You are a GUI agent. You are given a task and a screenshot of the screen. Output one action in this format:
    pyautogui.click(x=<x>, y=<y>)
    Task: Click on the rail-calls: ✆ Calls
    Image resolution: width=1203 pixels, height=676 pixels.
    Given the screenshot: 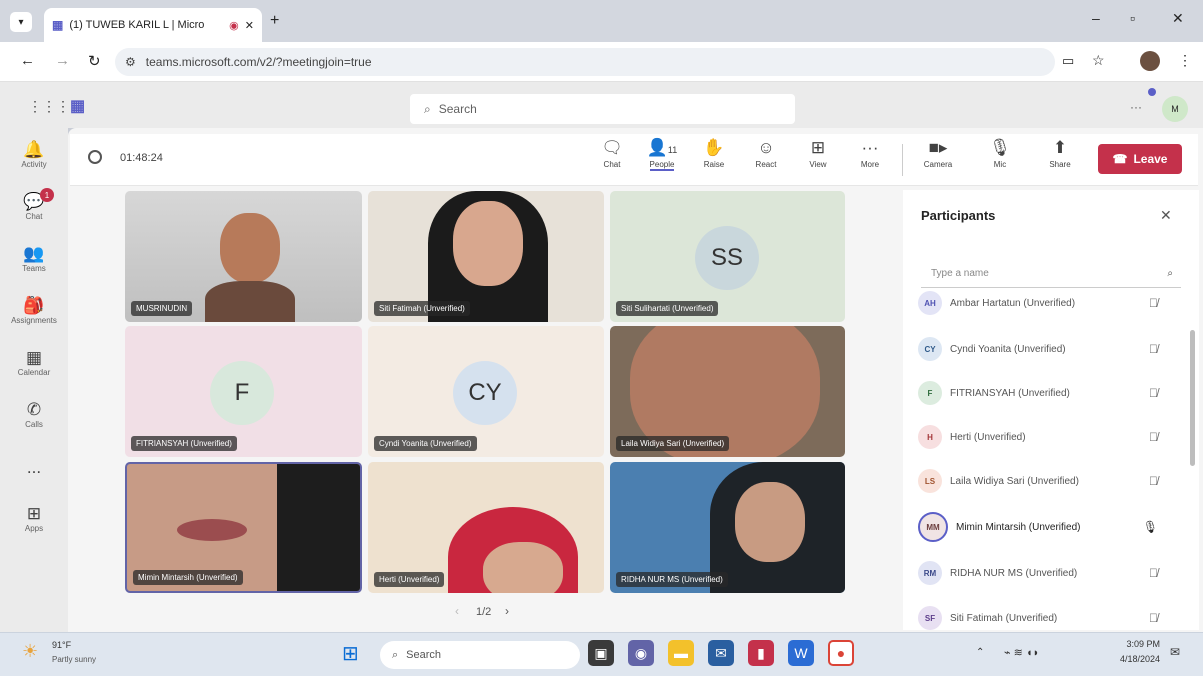 What is the action you would take?
    pyautogui.click(x=34, y=414)
    